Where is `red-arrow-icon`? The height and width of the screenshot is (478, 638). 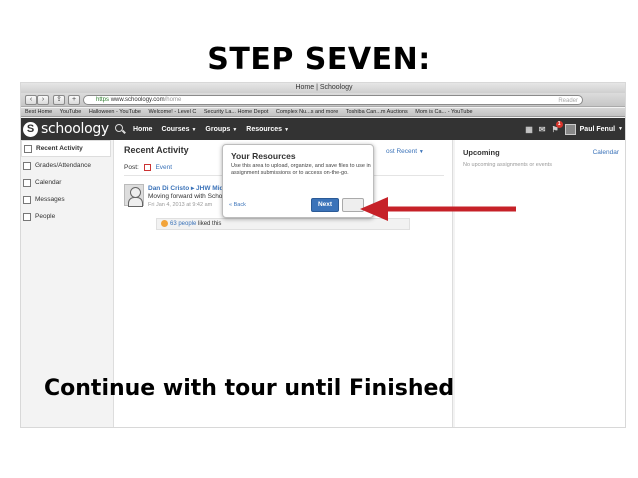
red-arrow-icon is located at coordinates (438, 209).